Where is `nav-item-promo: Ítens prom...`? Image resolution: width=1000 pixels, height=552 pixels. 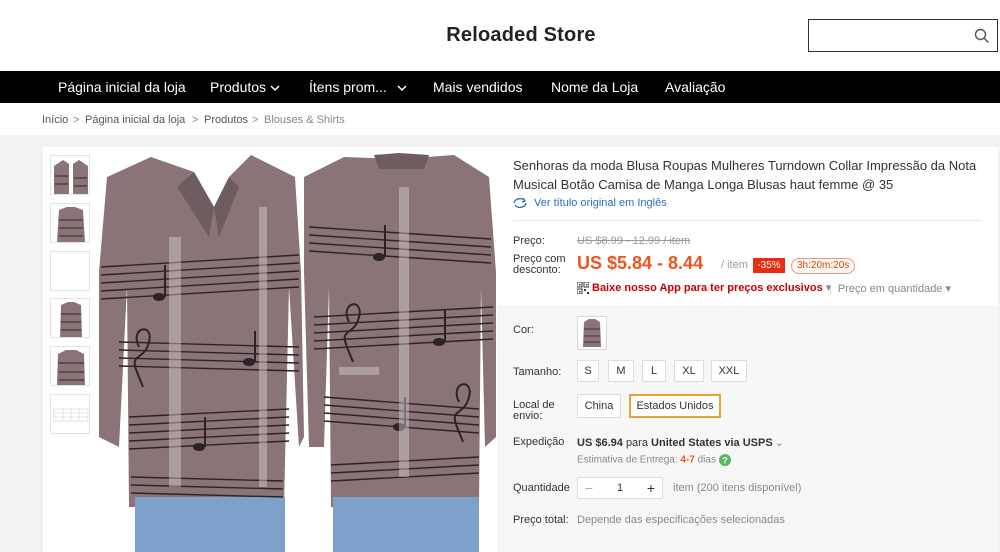
nav-item-promo: Ítens prom... is located at coordinates (358, 87).